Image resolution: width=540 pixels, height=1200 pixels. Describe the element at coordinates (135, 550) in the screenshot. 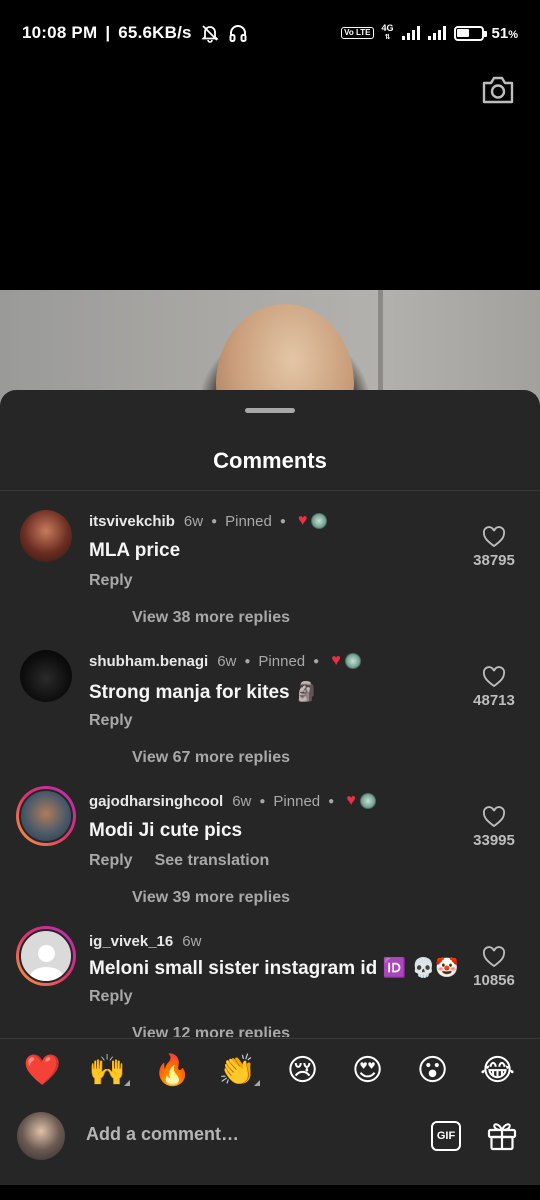

I see `comment-text: MLA price` at that location.